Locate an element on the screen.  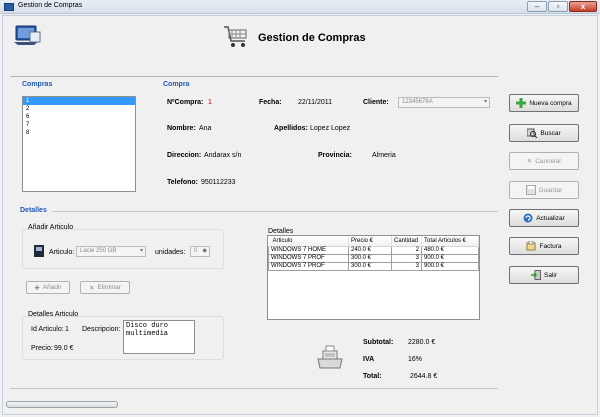
unidades-spinner: 0 ◆ is located at coordinates (200, 251).